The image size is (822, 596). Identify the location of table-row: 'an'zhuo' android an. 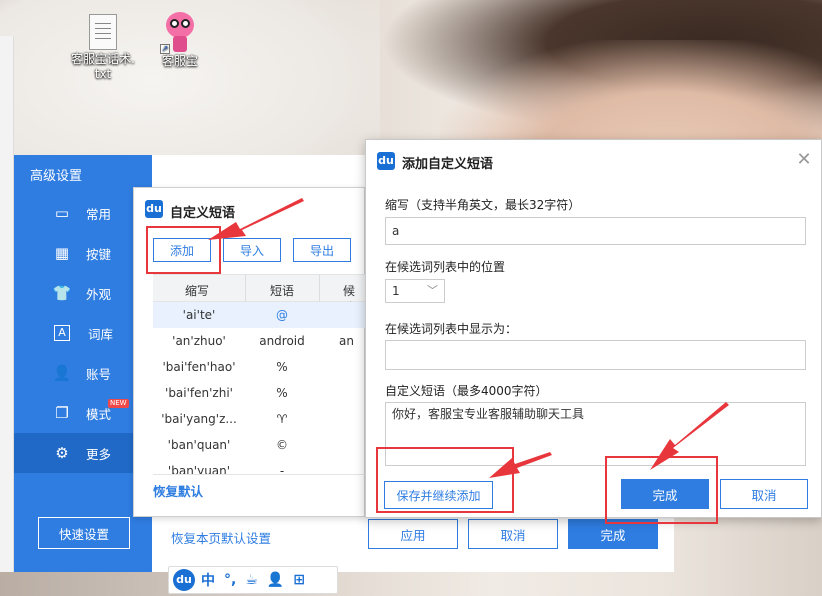
(259, 341).